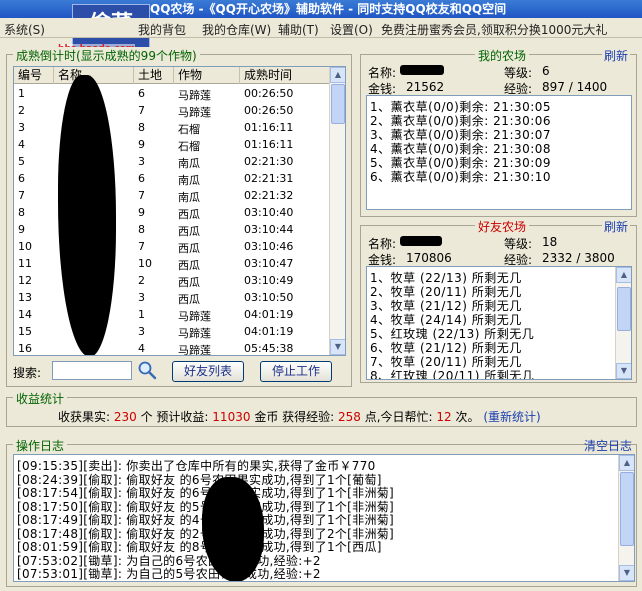 The image size is (642, 591). Describe the element at coordinates (208, 371) in the screenshot. I see `friend-list-button: 好友列表` at that location.